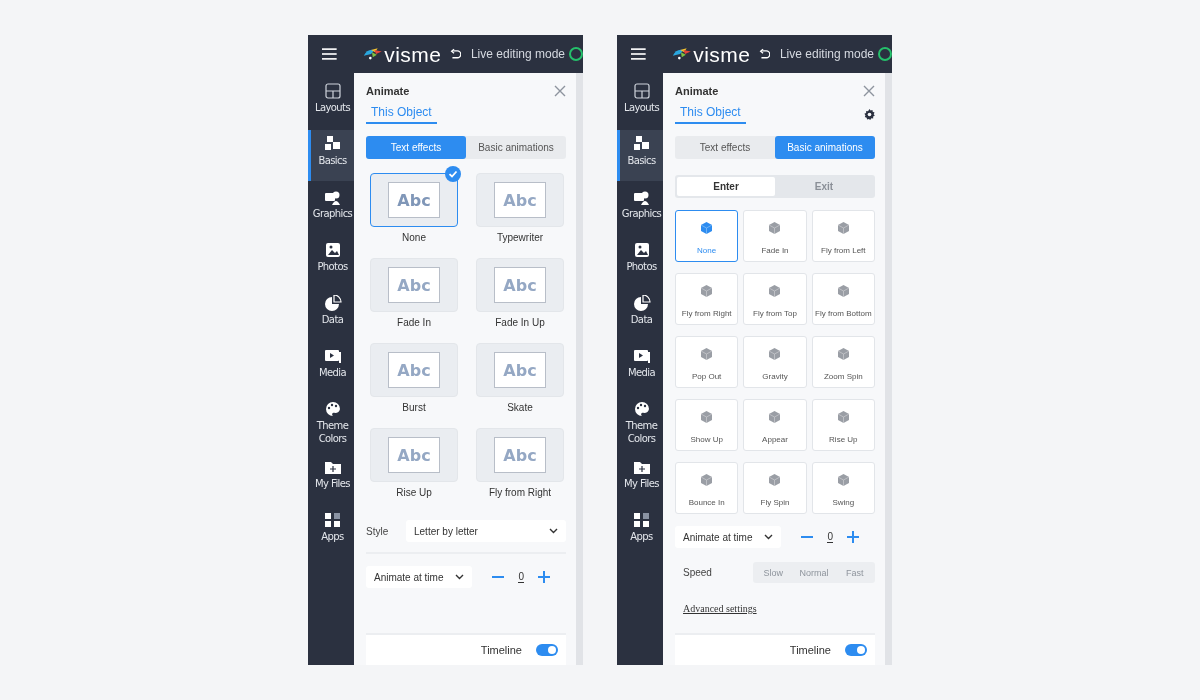  Describe the element at coordinates (775, 425) in the screenshot. I see `effect-card: Appear` at that location.